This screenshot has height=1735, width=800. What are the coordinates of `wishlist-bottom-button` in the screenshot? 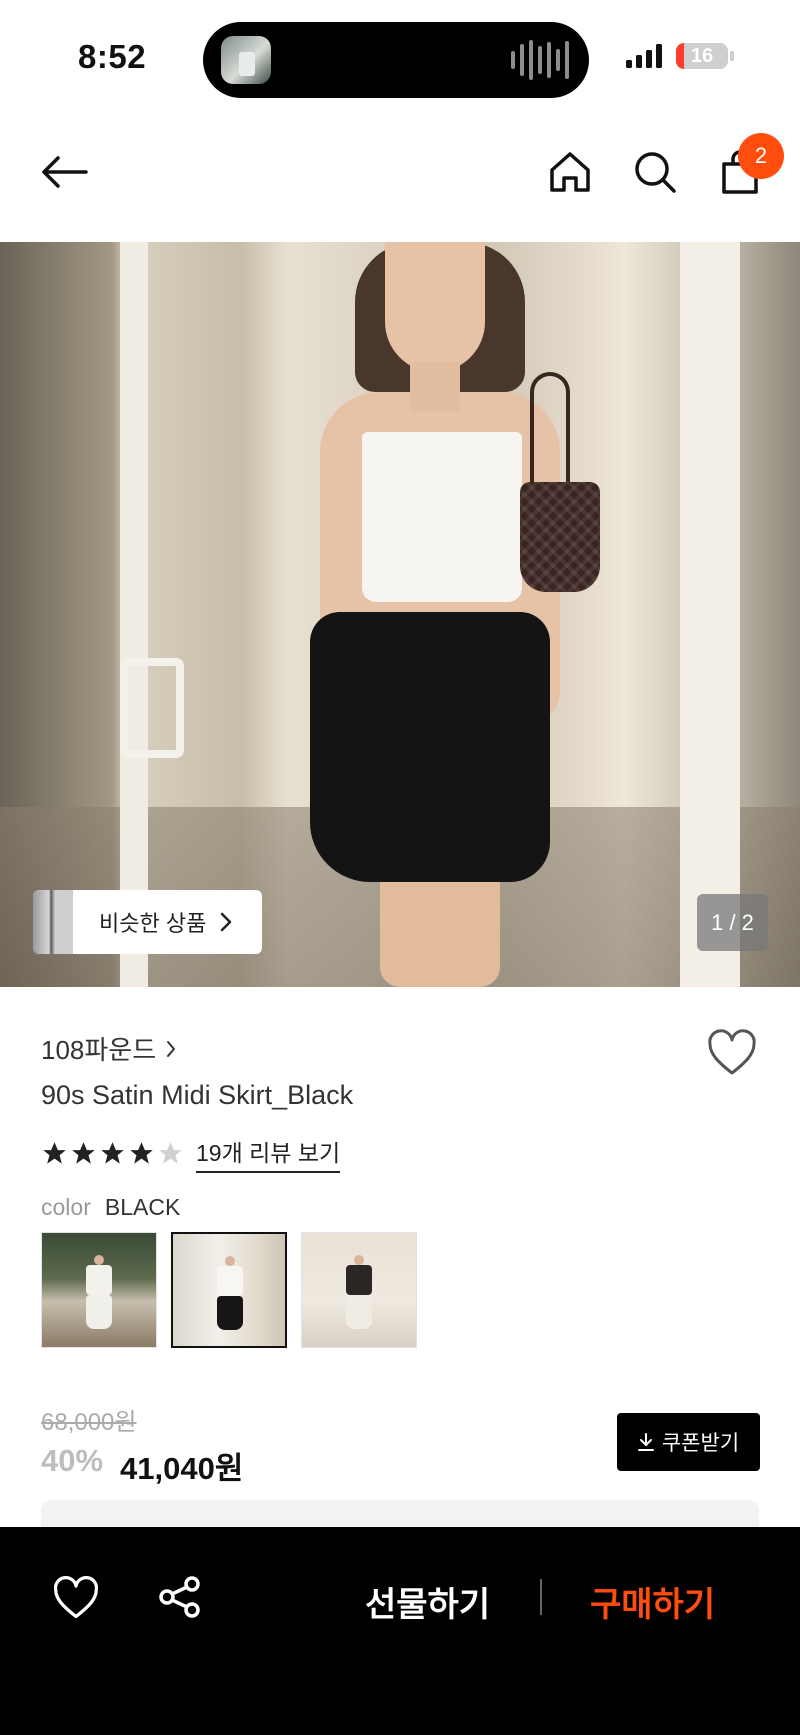 It's located at (76, 1599).